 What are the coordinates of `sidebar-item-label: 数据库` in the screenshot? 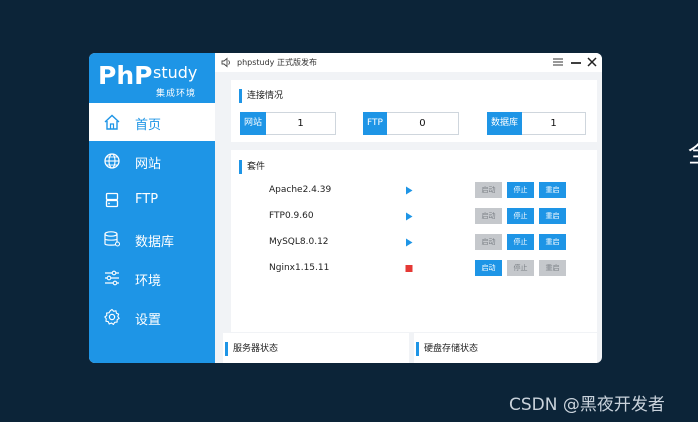 It's located at (155, 242).